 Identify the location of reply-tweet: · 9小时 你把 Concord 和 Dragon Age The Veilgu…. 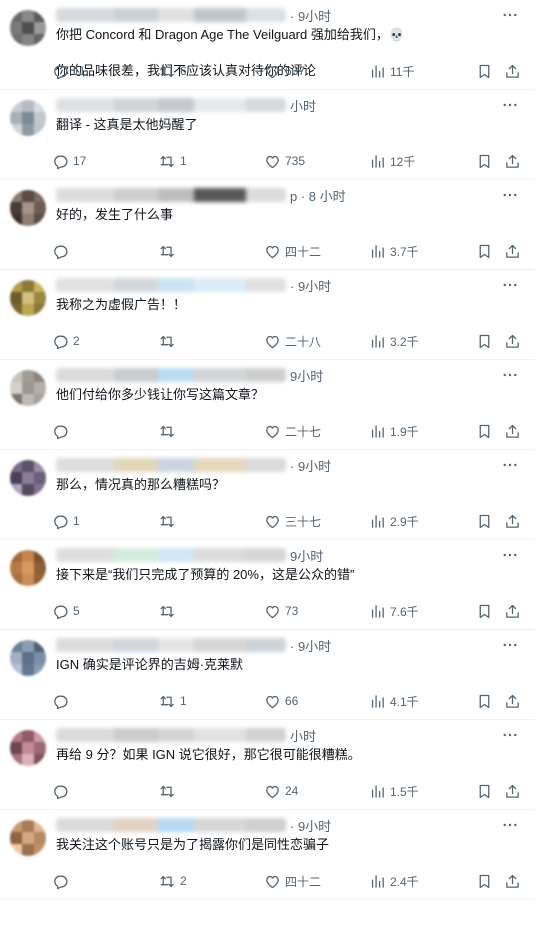
(267, 45).